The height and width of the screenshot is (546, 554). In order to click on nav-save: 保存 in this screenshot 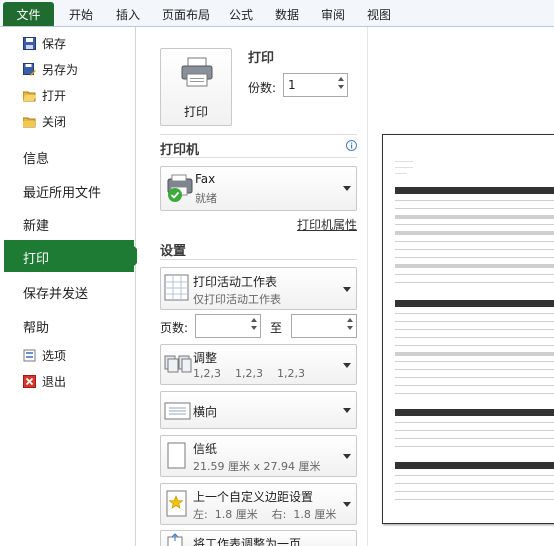, I will do `click(44, 43)`.